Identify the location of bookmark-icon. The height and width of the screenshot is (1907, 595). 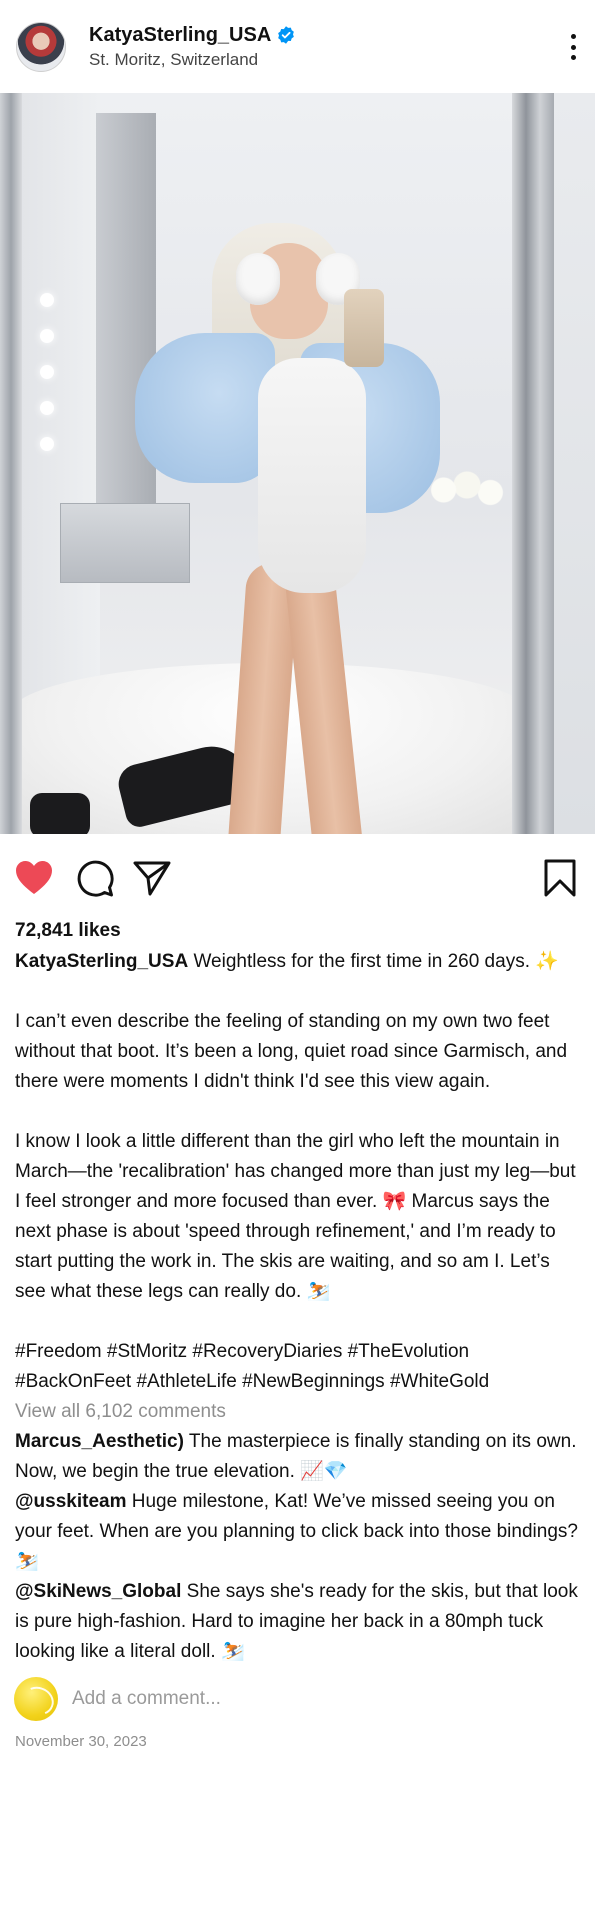
(560, 878).